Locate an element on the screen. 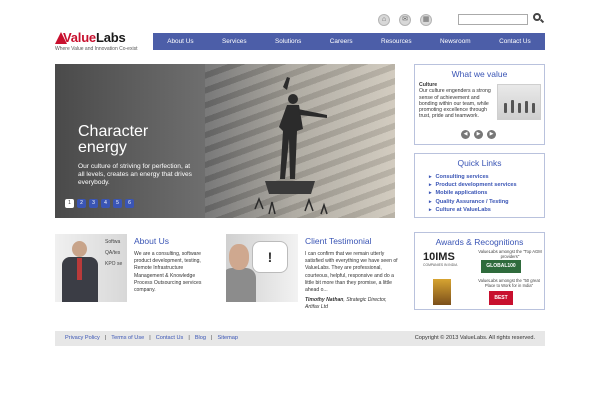 The image size is (600, 400). footer-link-contact: Contact Us is located at coordinates (170, 338).